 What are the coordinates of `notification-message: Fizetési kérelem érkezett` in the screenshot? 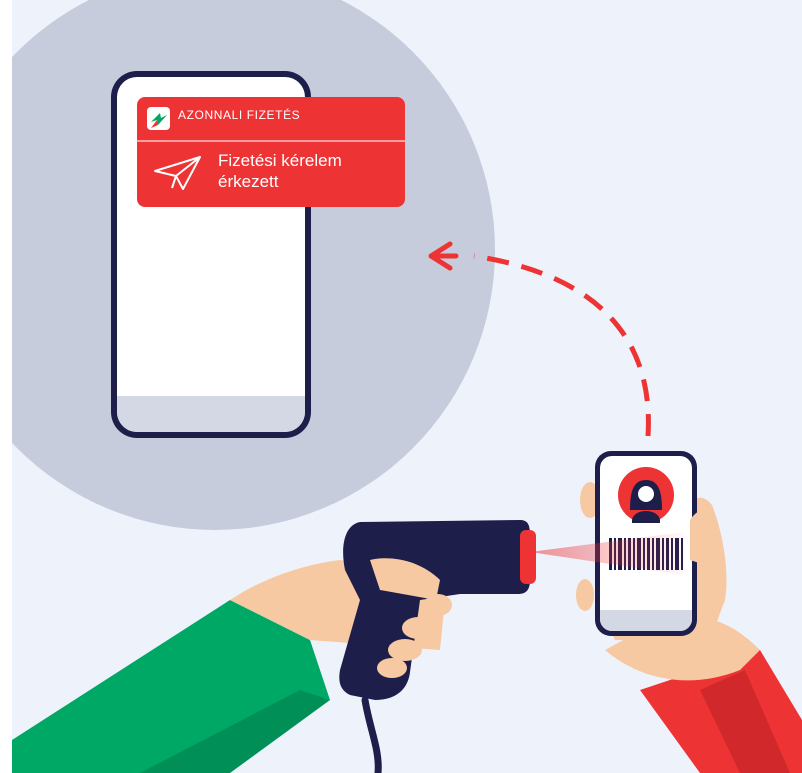 It's located at (280, 171).